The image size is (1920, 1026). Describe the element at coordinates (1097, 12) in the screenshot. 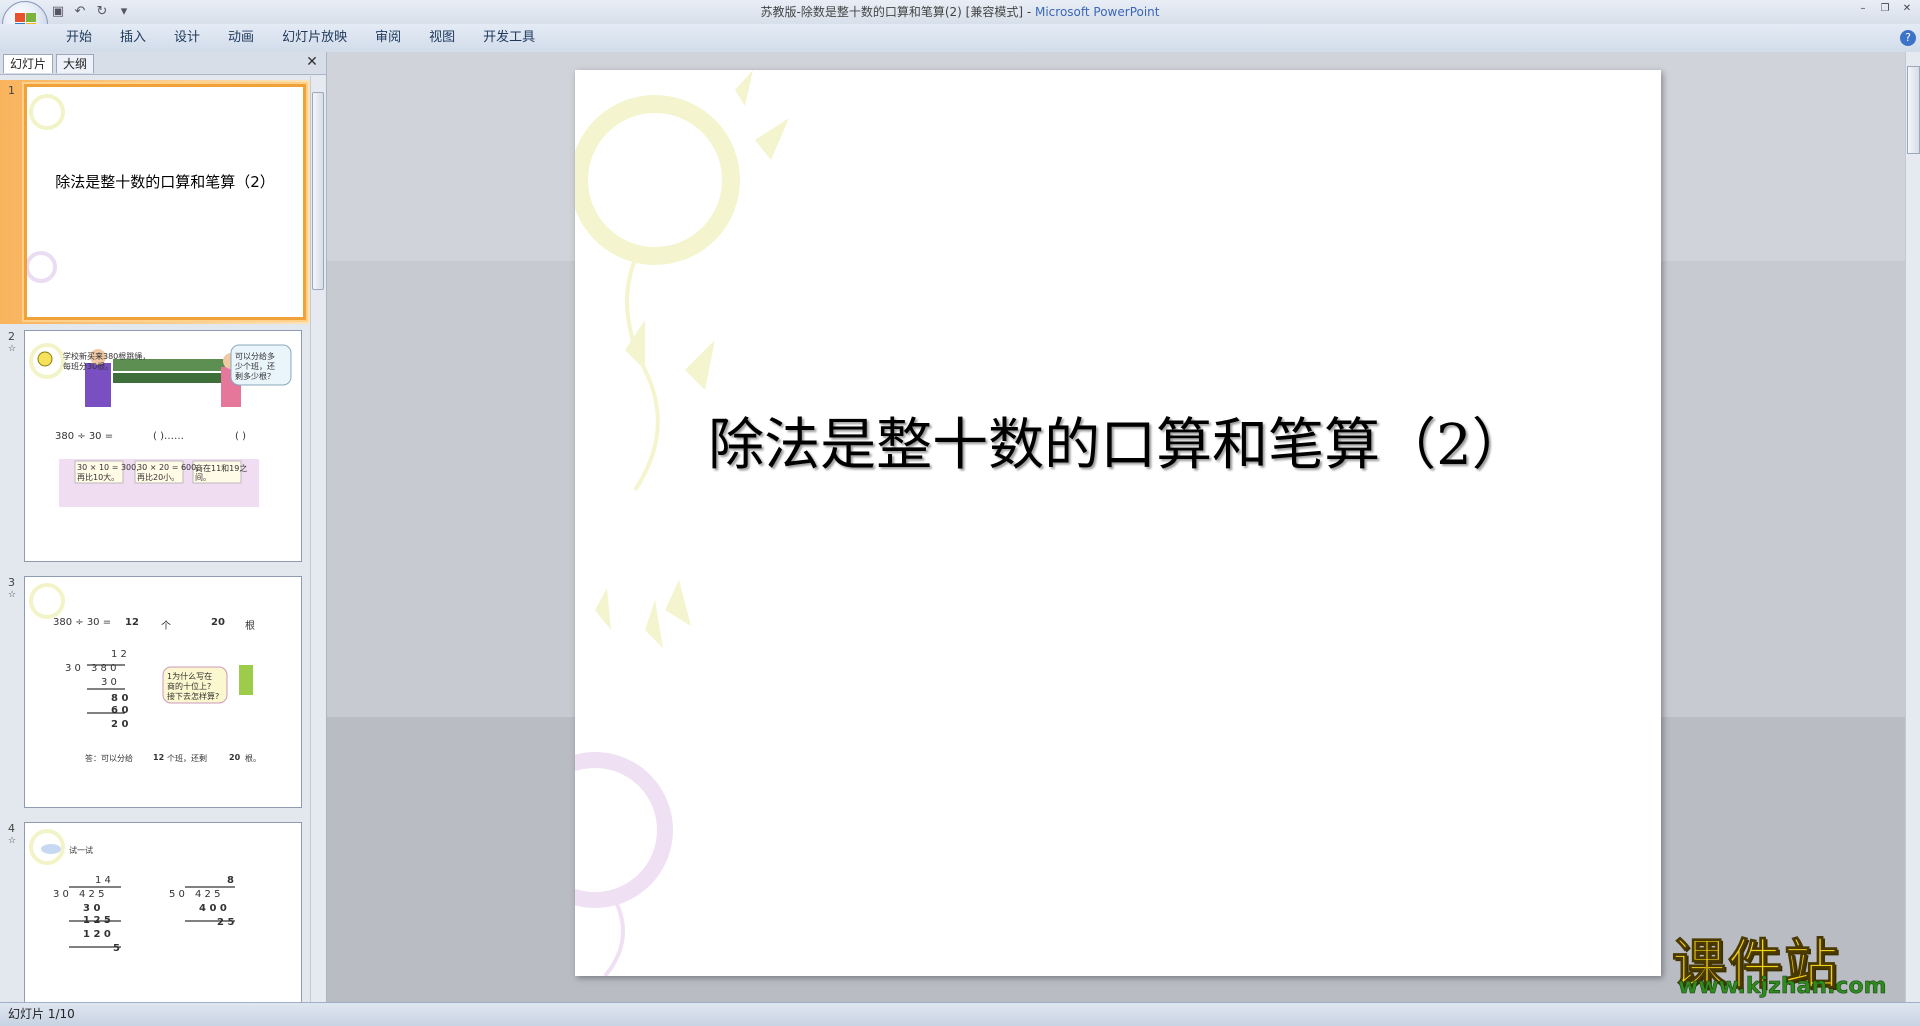

I see `app-name: Microsoft PowerPoint` at that location.